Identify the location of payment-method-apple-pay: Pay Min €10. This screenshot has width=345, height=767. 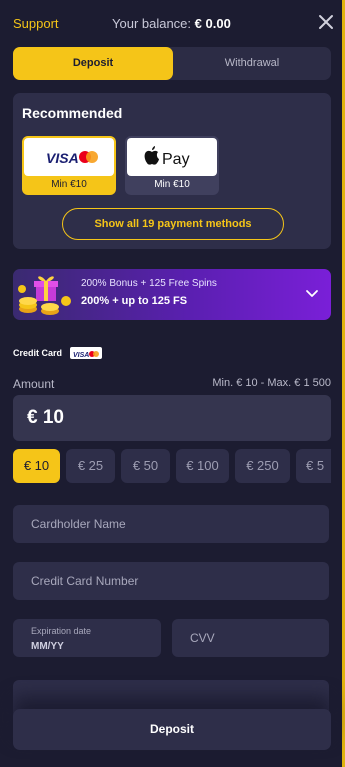
(172, 165).